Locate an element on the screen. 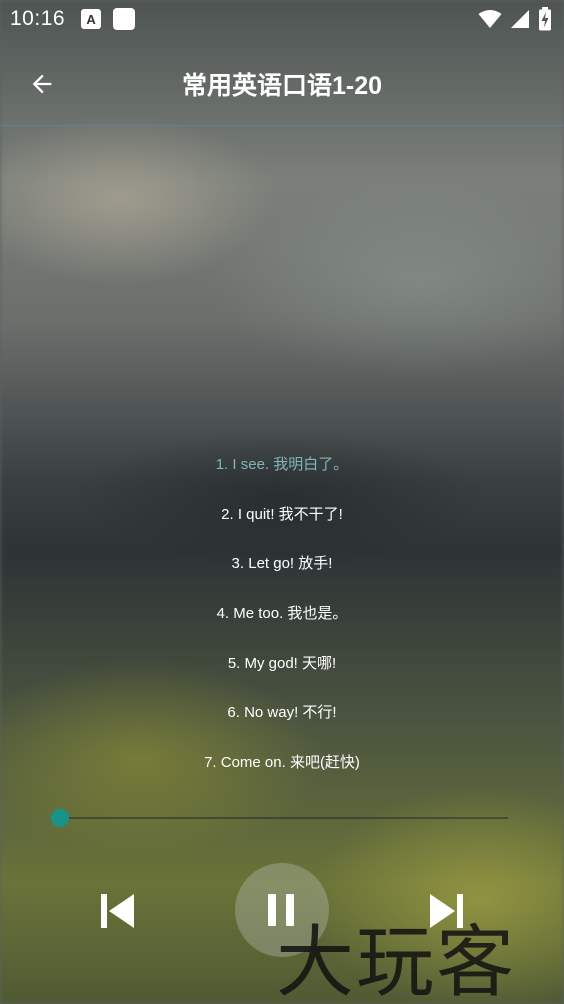 This screenshot has height=1004, width=564. play-pause-button is located at coordinates (282, 910).